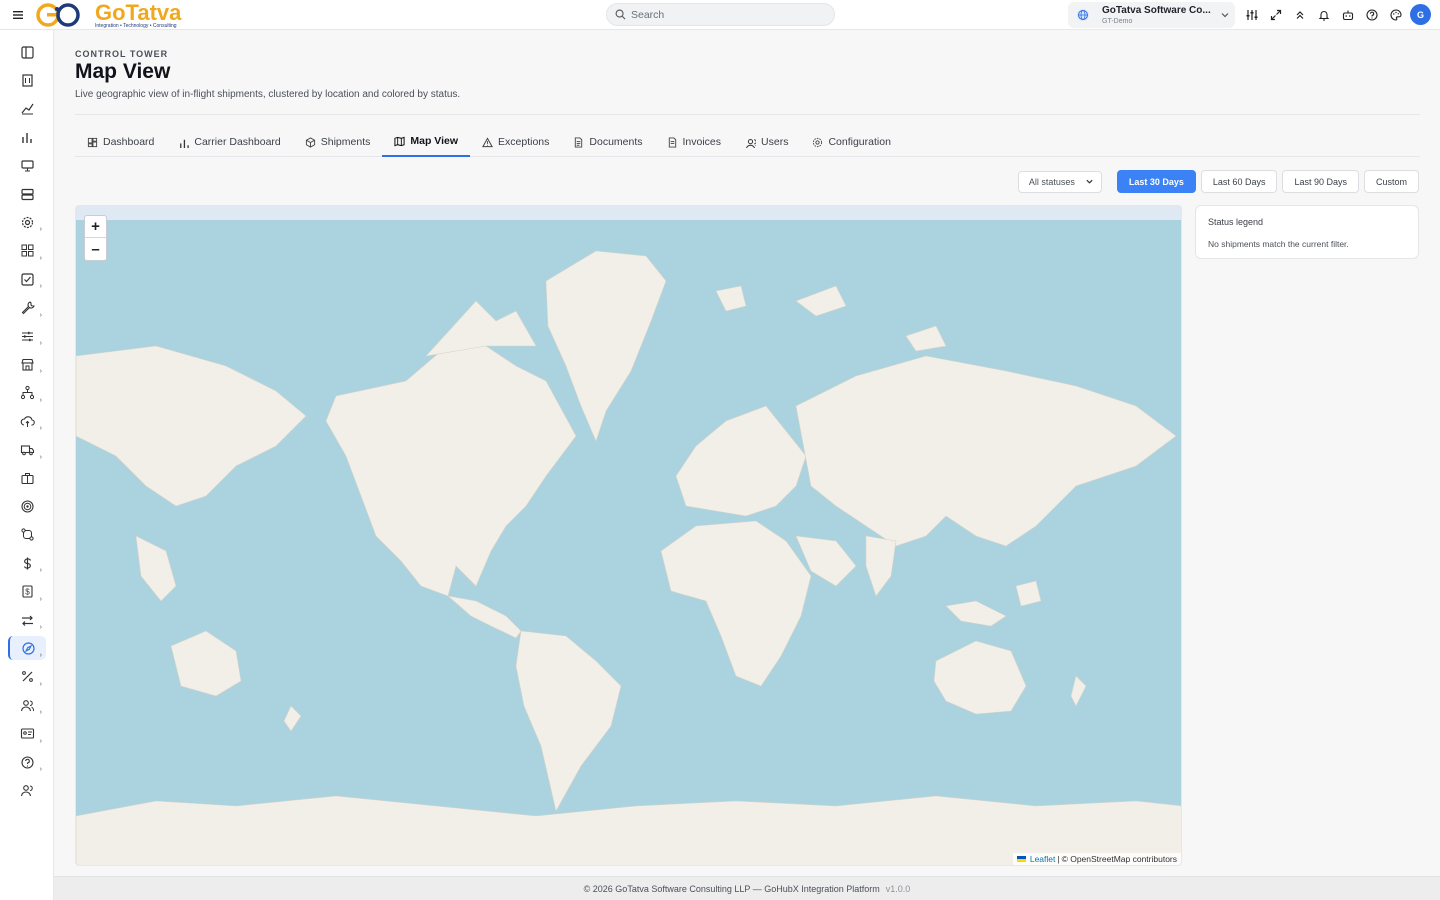 The image size is (1440, 900). I want to click on tab-map-view: Map View, so click(426, 142).